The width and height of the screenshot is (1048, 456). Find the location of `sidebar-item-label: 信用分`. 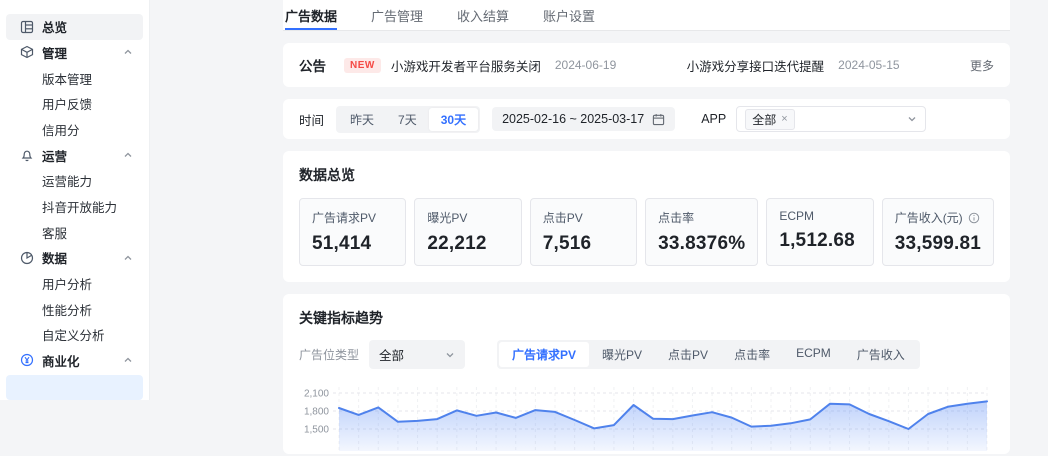

sidebar-item-label: 信用分 is located at coordinates (61, 130).